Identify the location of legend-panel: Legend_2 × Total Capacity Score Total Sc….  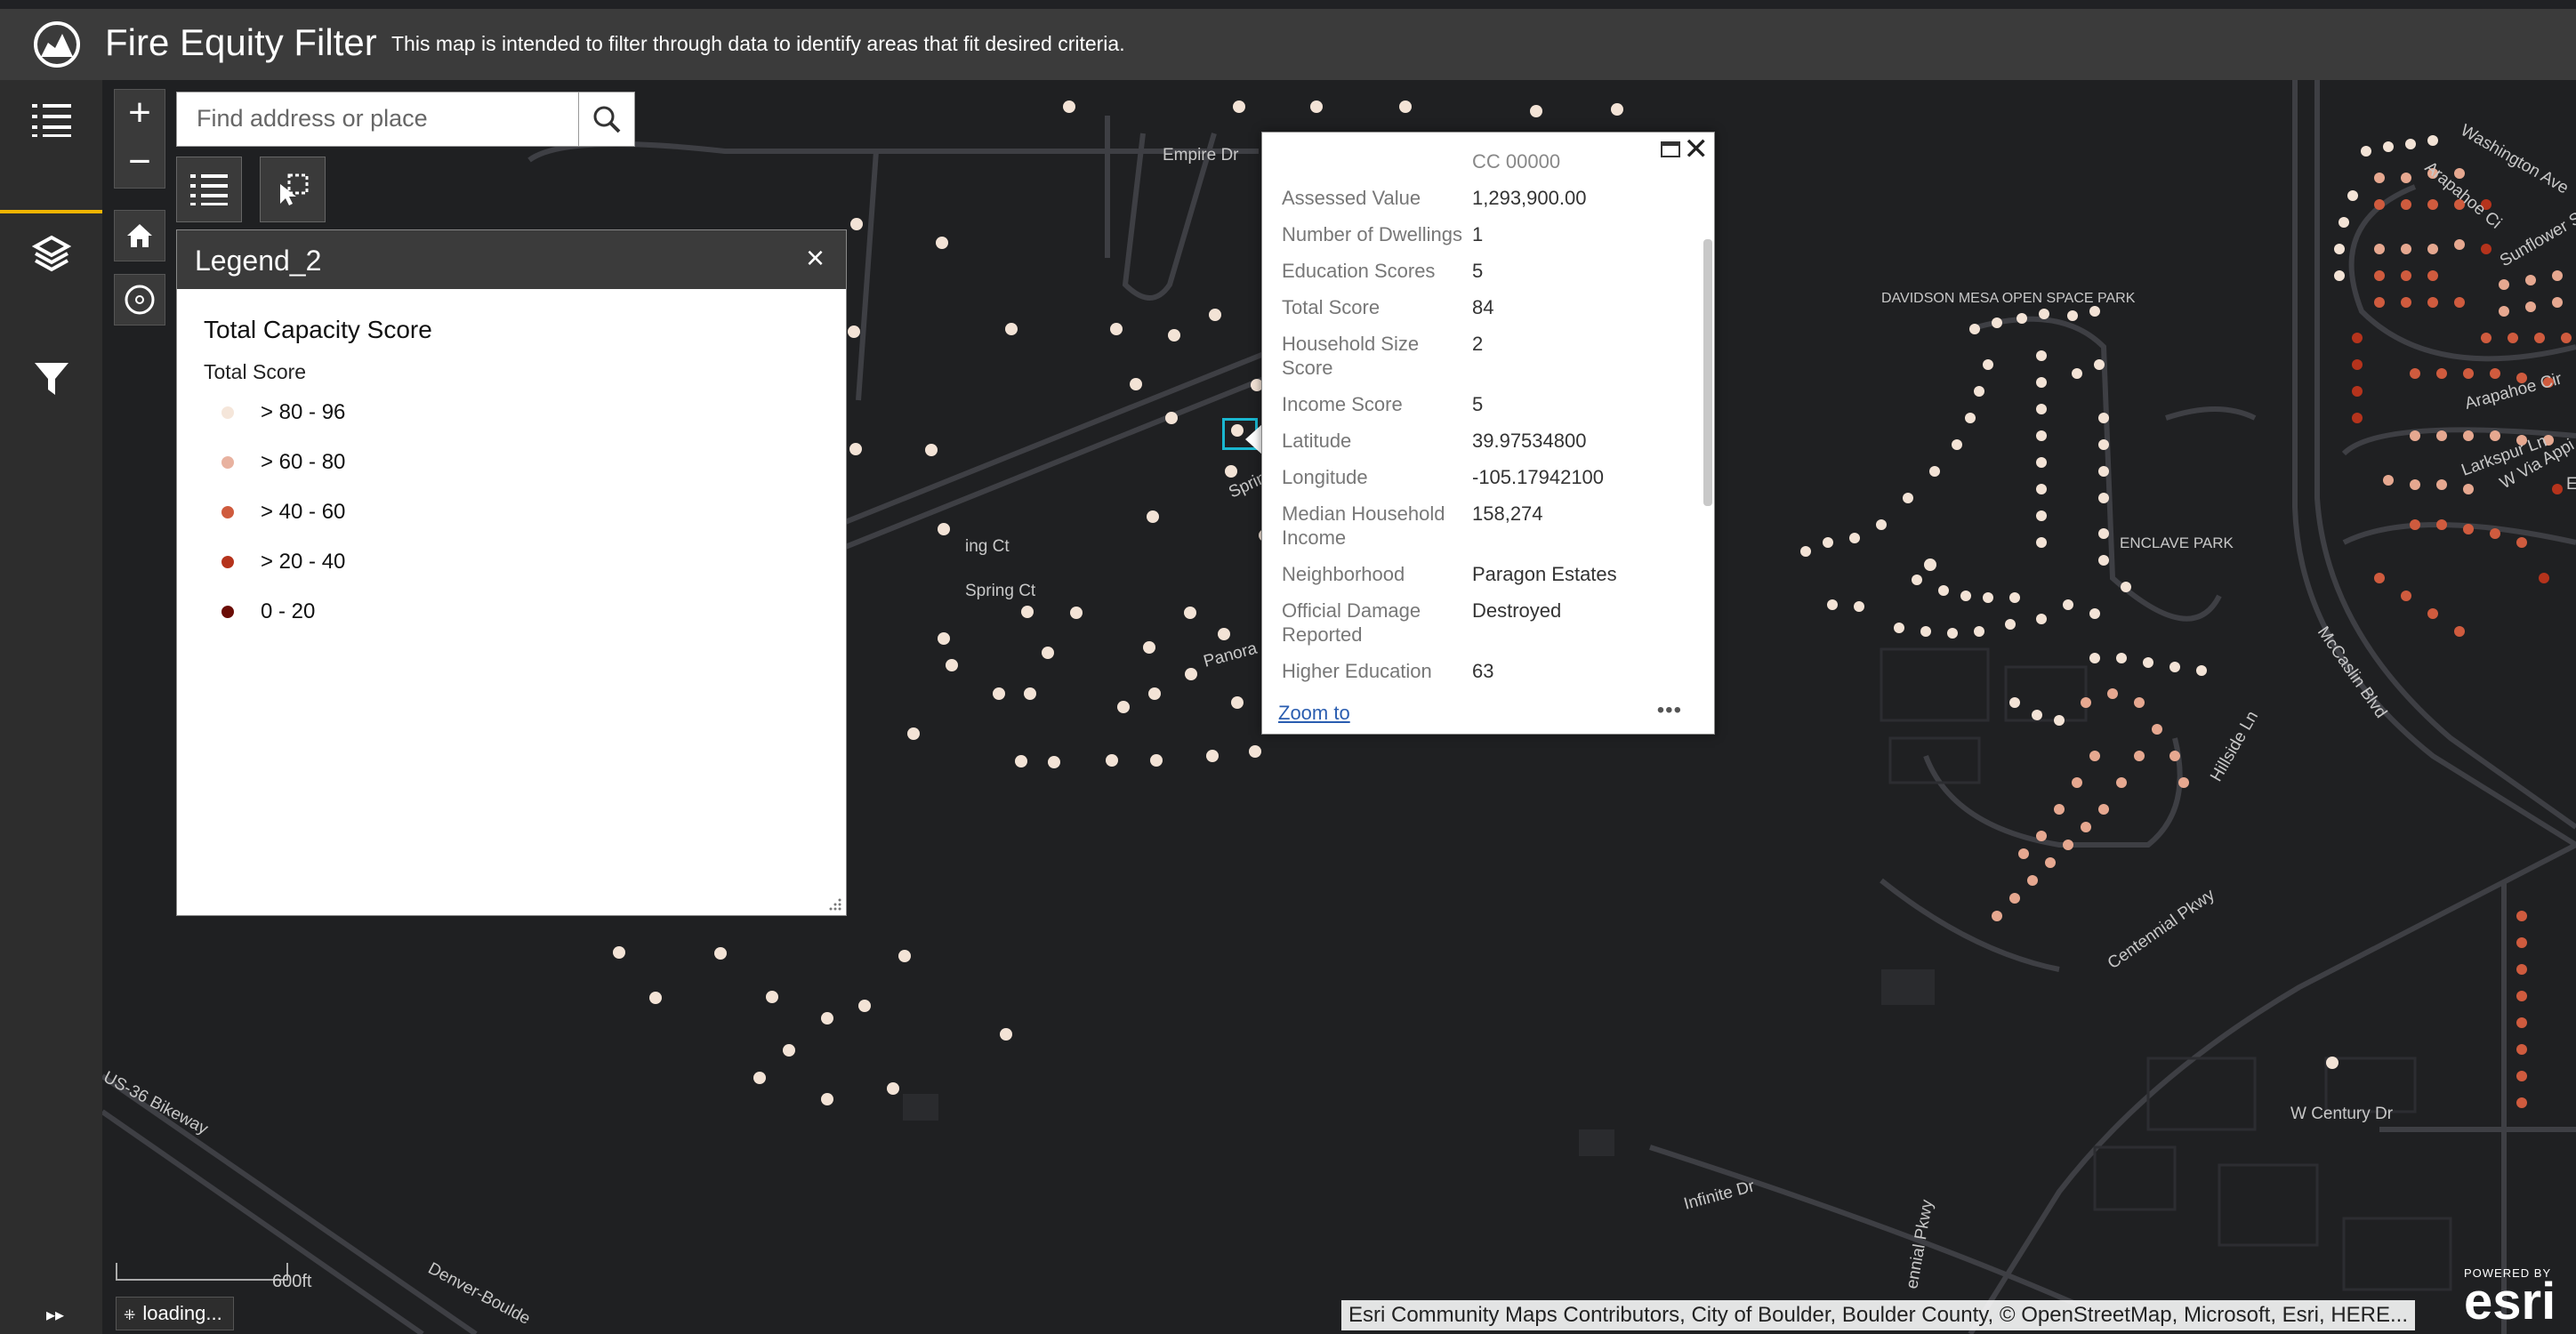
(511, 572).